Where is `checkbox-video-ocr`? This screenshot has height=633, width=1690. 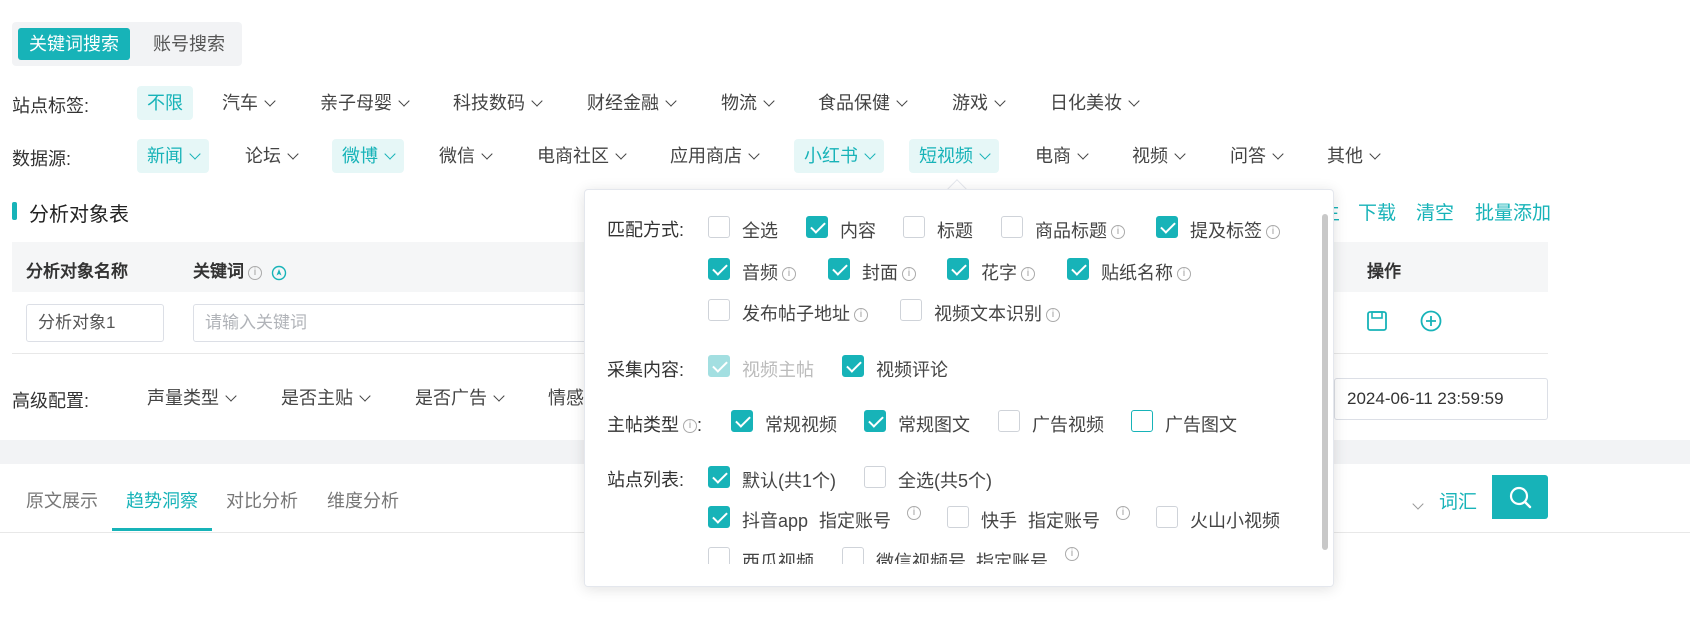 checkbox-video-ocr is located at coordinates (911, 310).